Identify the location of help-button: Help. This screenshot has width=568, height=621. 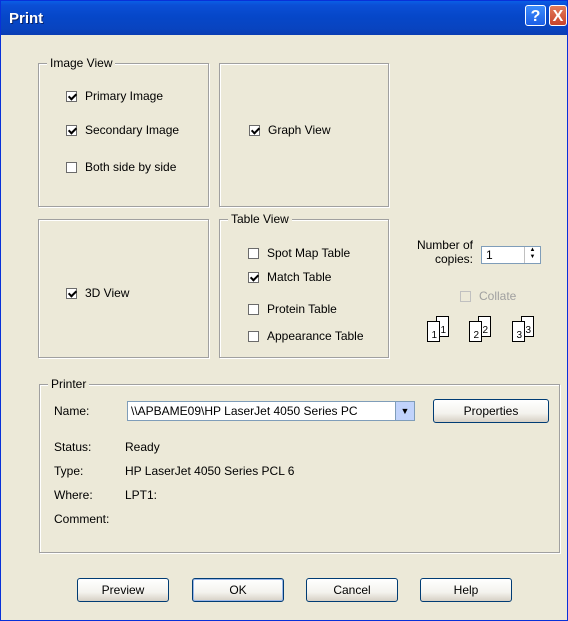
(466, 590).